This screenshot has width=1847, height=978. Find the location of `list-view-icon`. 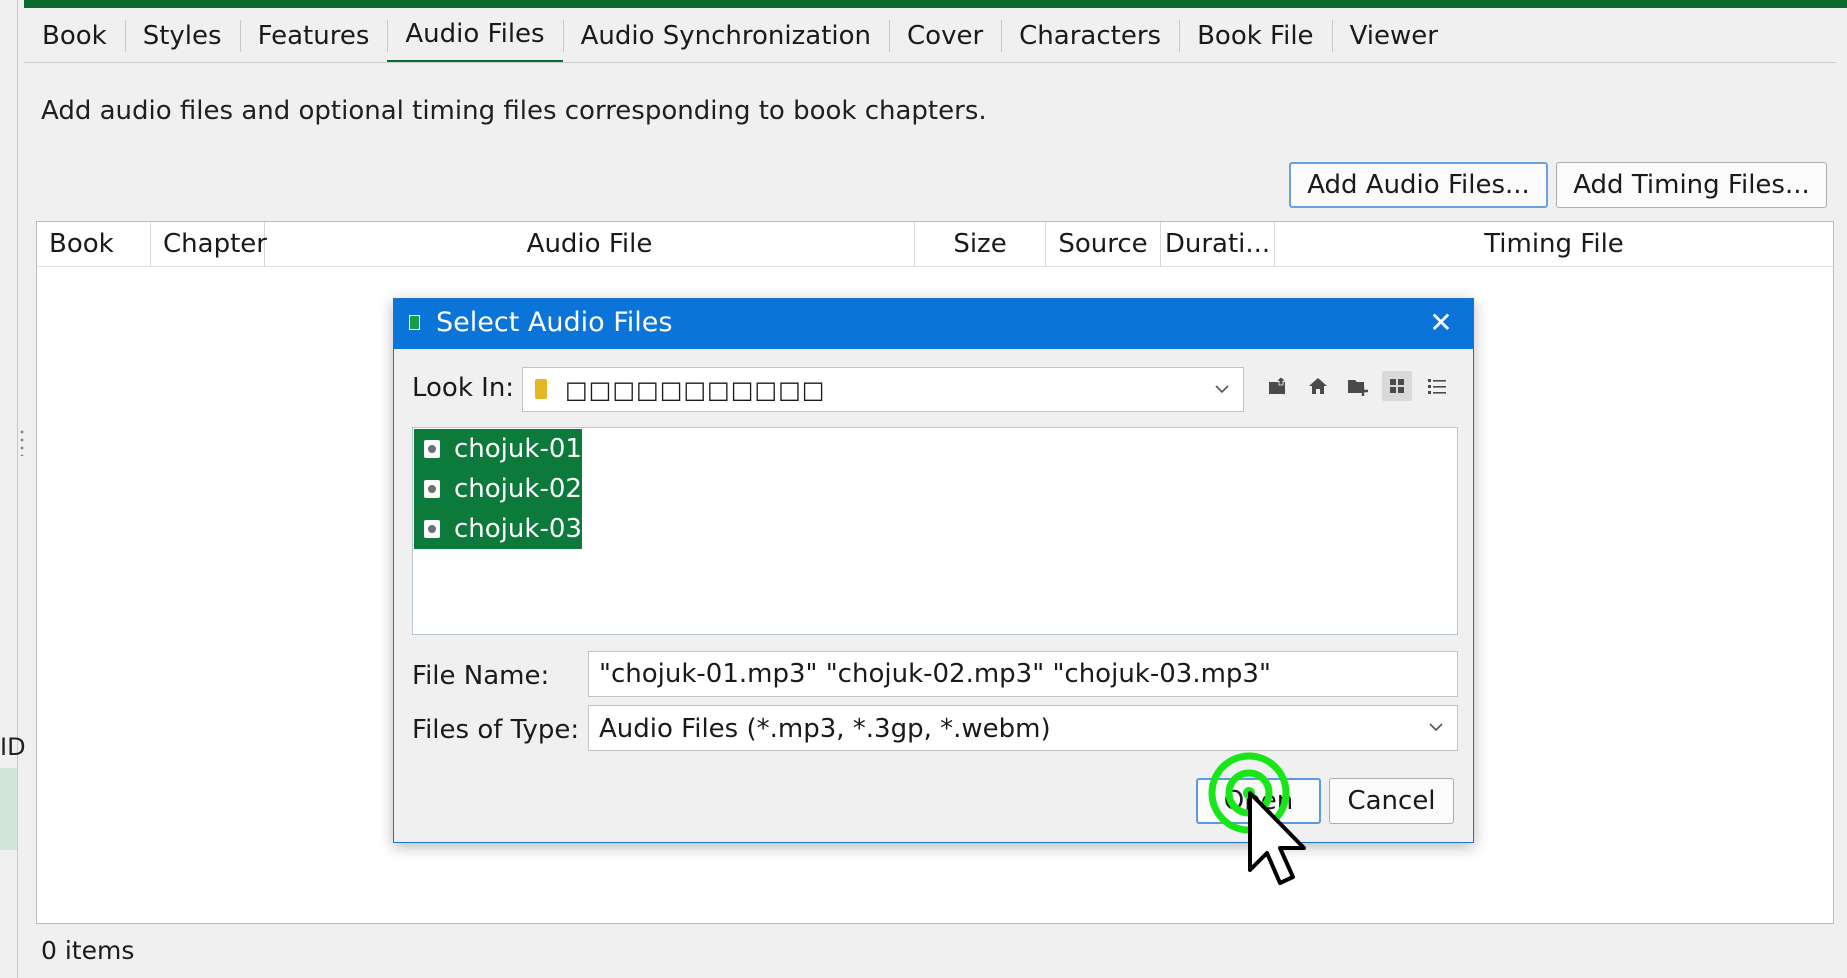

list-view-icon is located at coordinates (1397, 386).